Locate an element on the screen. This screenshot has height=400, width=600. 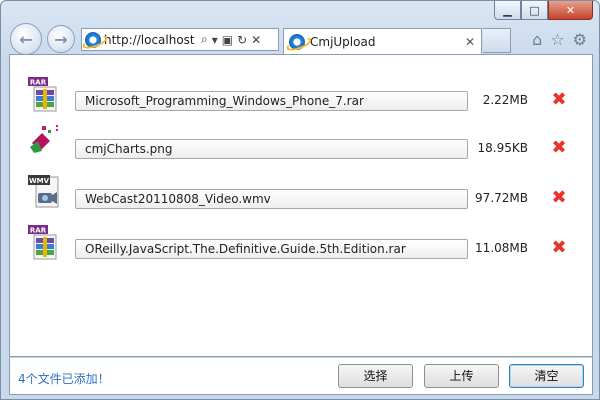
new-tab-button is located at coordinates (497, 40).